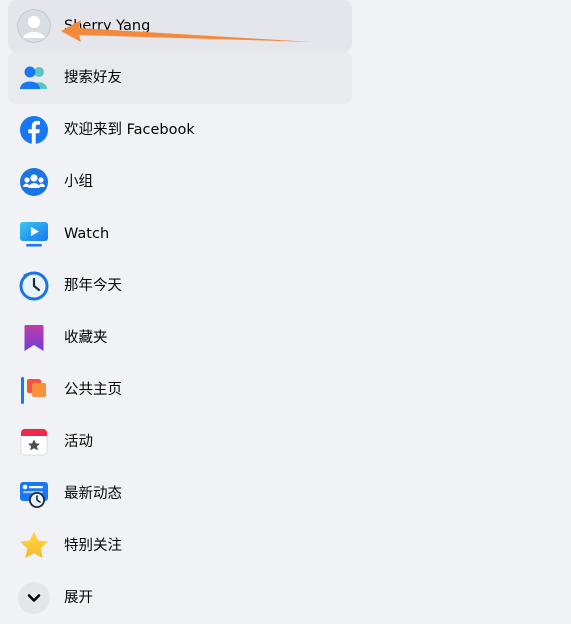  I want to click on sidebar-item-label: 公共主页, so click(93, 390).